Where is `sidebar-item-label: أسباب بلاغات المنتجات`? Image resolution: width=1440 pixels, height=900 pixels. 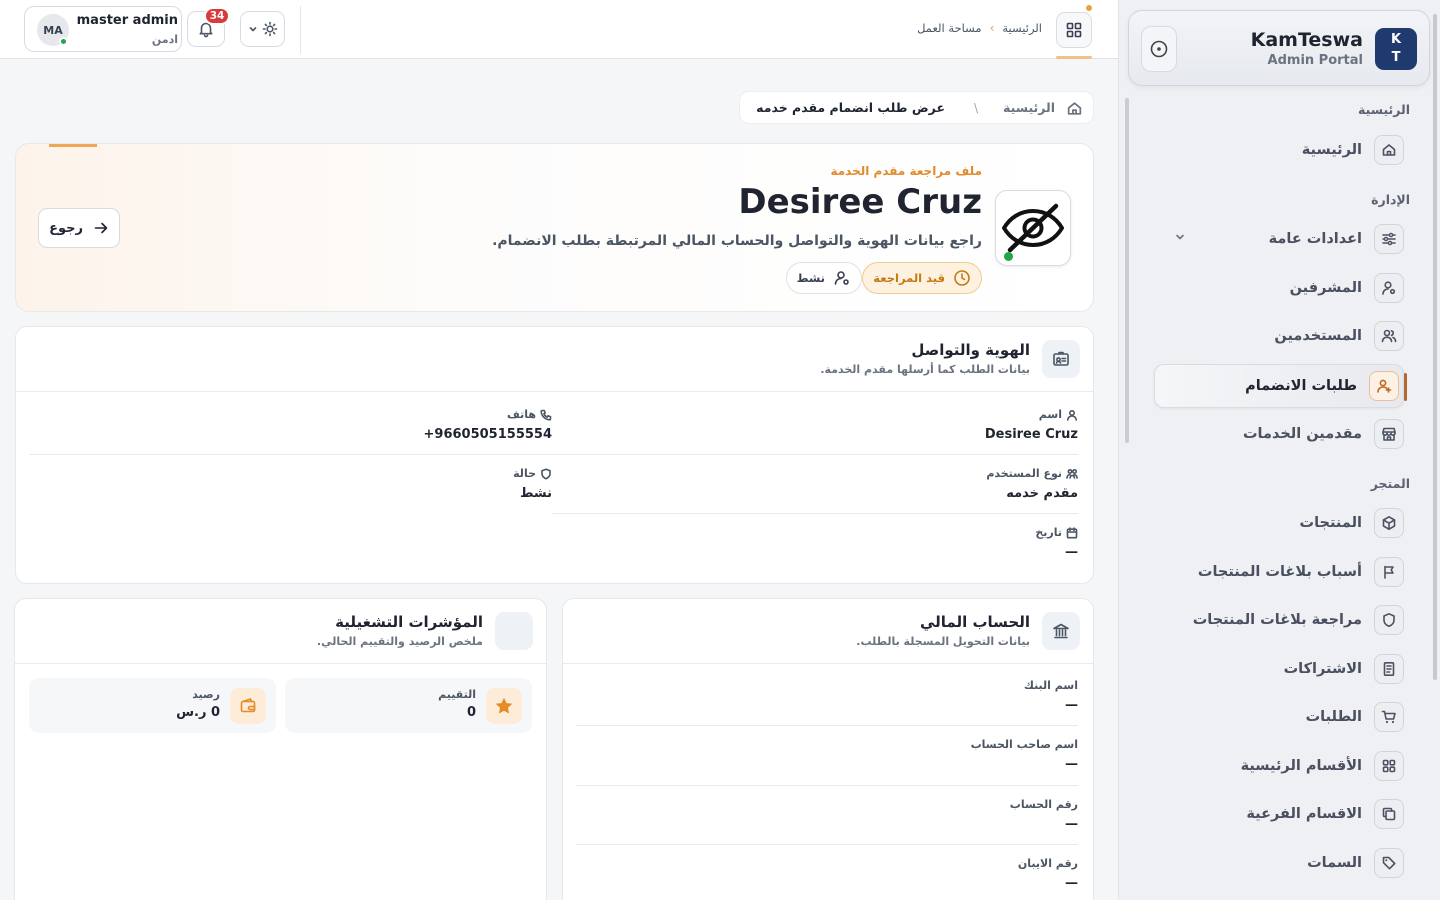 sidebar-item-label: أسباب بلاغات المنتجات is located at coordinates (1279, 572).